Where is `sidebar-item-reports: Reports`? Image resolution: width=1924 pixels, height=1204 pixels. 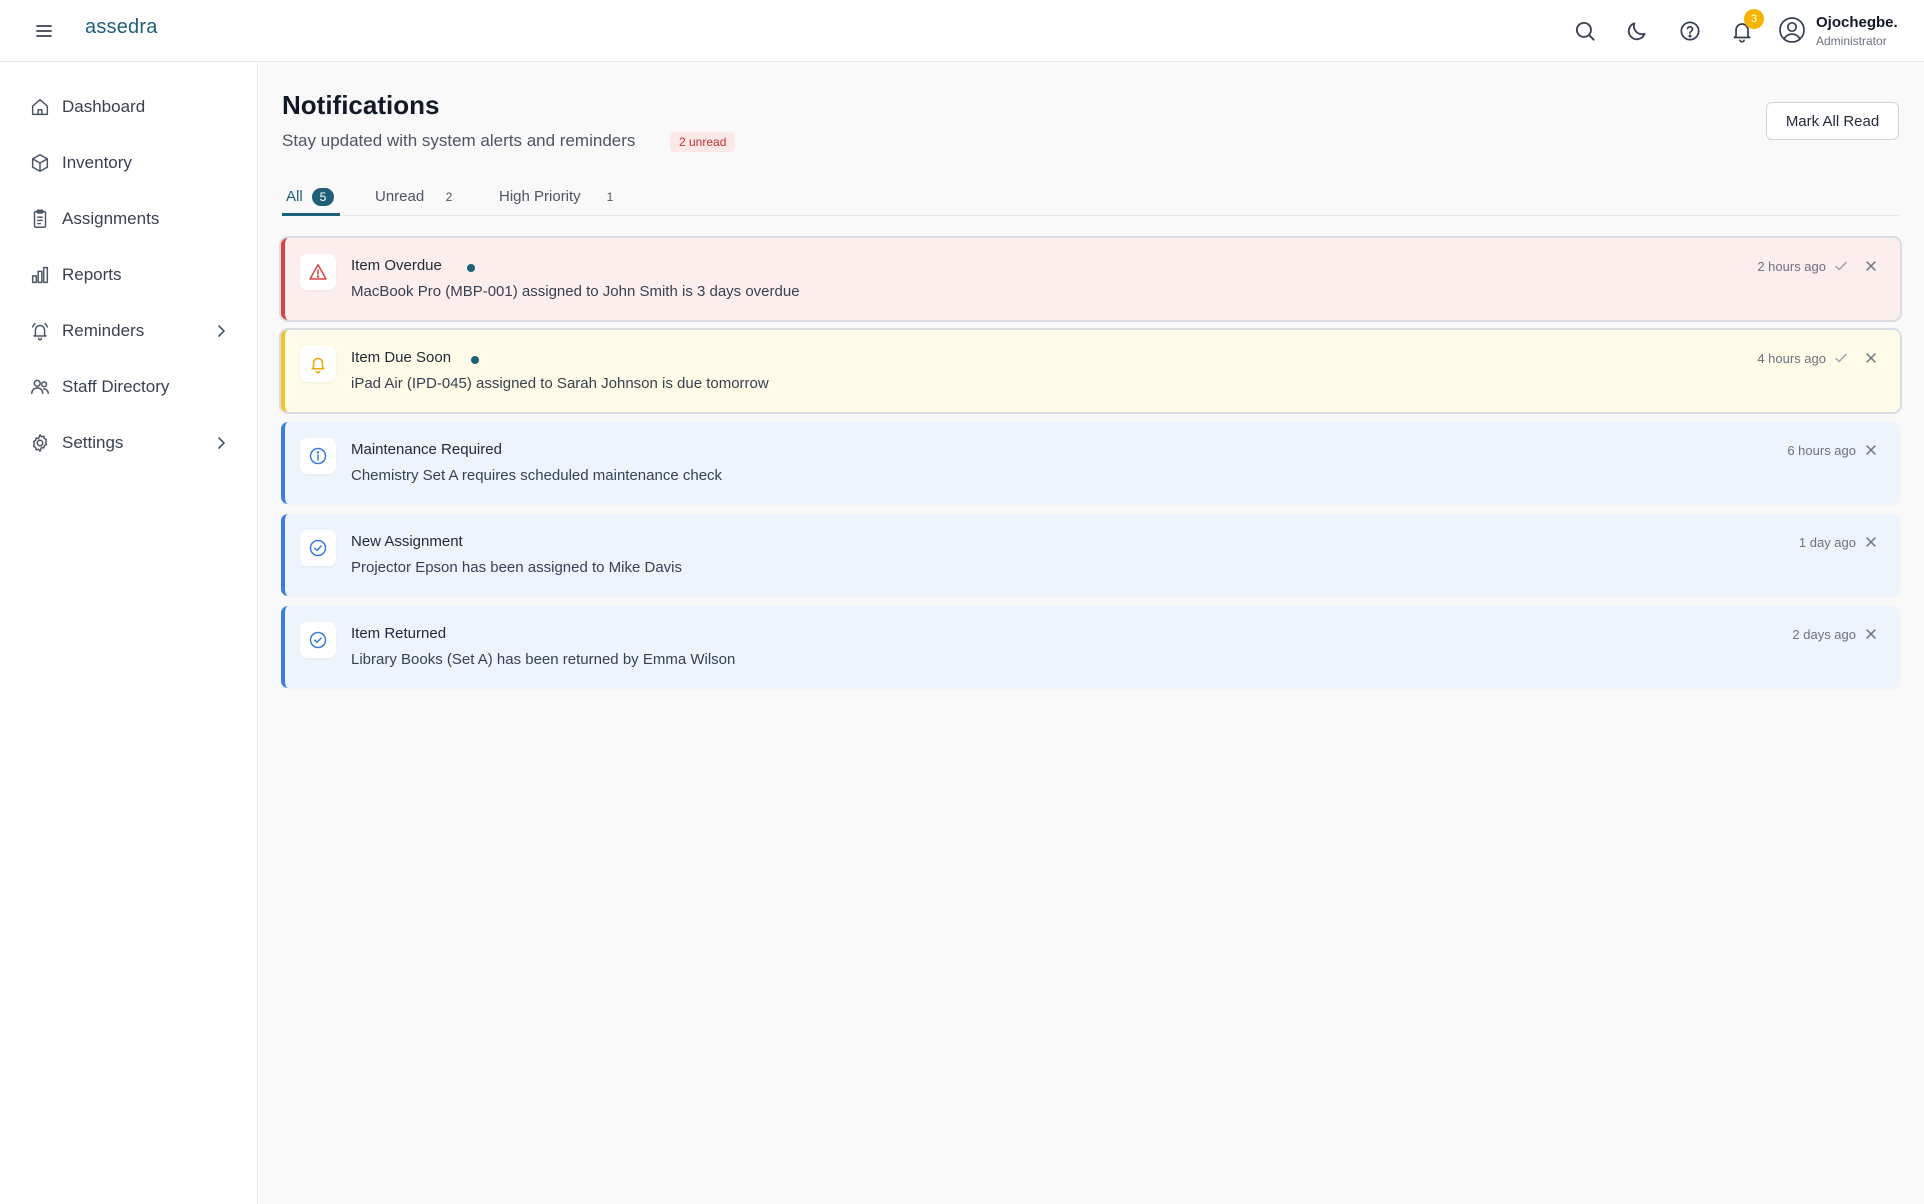 sidebar-item-reports: Reports is located at coordinates (129, 275).